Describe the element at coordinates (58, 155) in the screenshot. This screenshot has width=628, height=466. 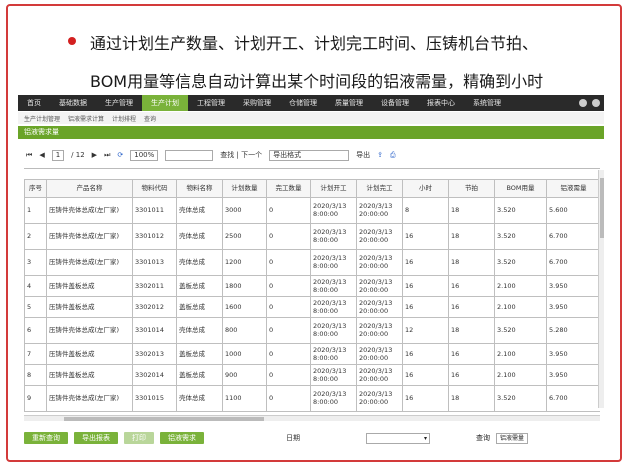
I see `page-input: 1` at that location.